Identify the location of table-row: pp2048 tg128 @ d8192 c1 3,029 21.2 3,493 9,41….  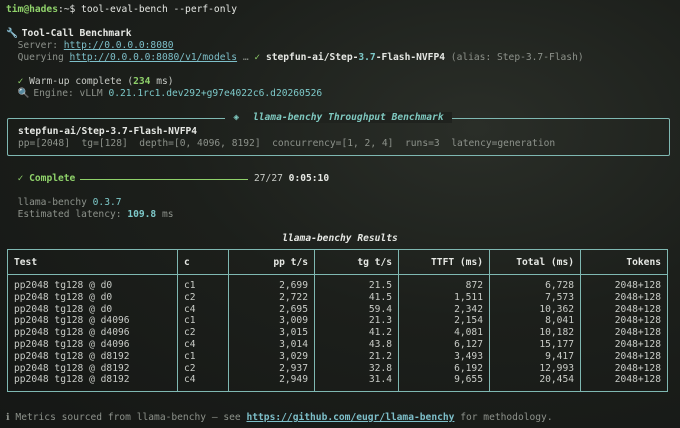
(337, 356).